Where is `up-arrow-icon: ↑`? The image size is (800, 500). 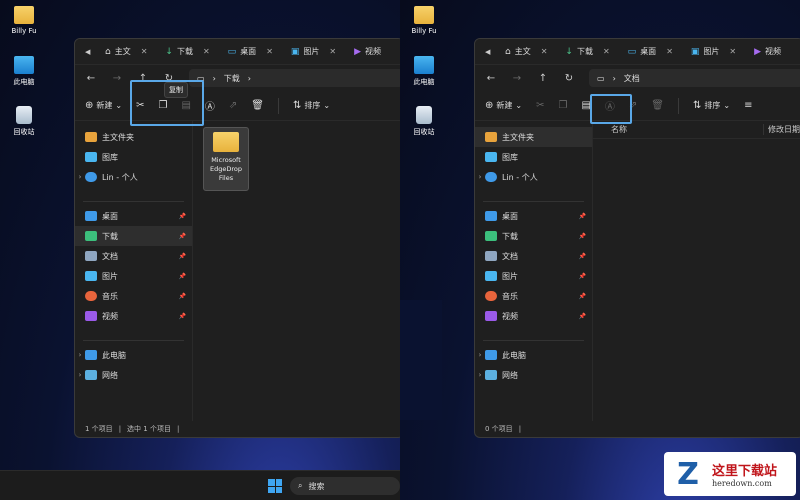 up-arrow-icon: ↑ is located at coordinates (543, 78).